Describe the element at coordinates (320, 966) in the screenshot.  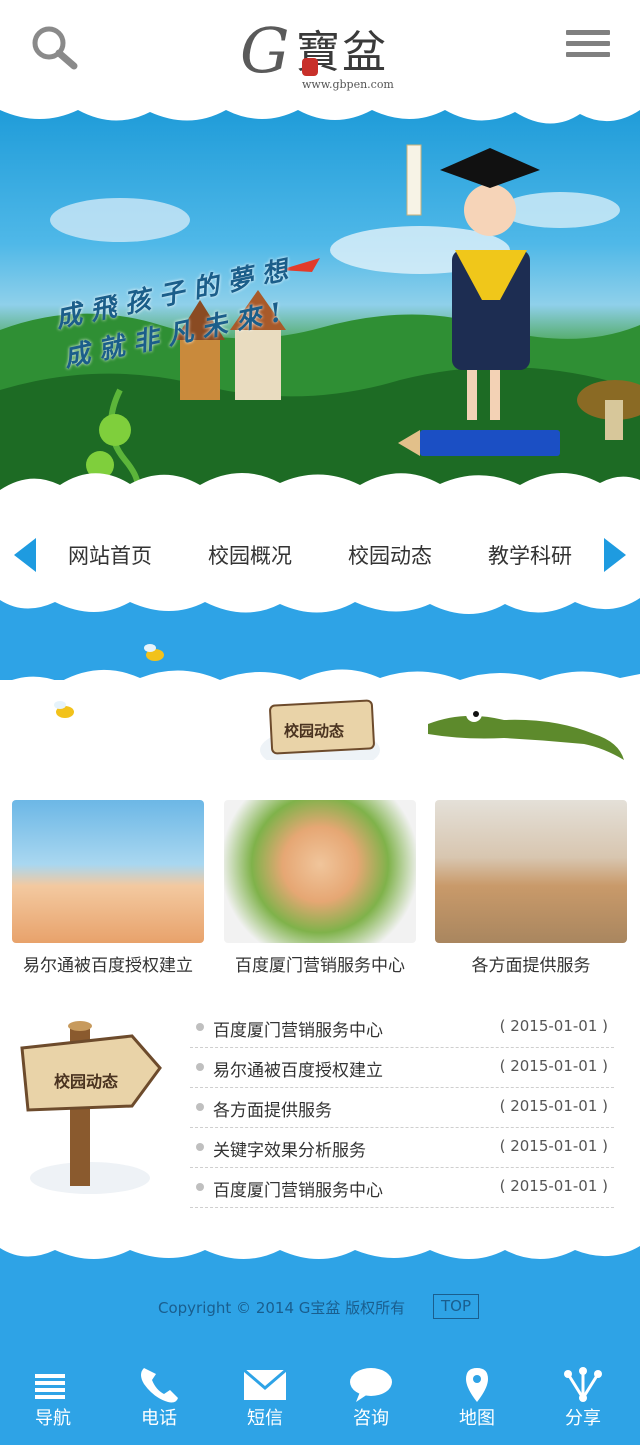
I see `card-caption: 百度厦门营销服务中心` at that location.